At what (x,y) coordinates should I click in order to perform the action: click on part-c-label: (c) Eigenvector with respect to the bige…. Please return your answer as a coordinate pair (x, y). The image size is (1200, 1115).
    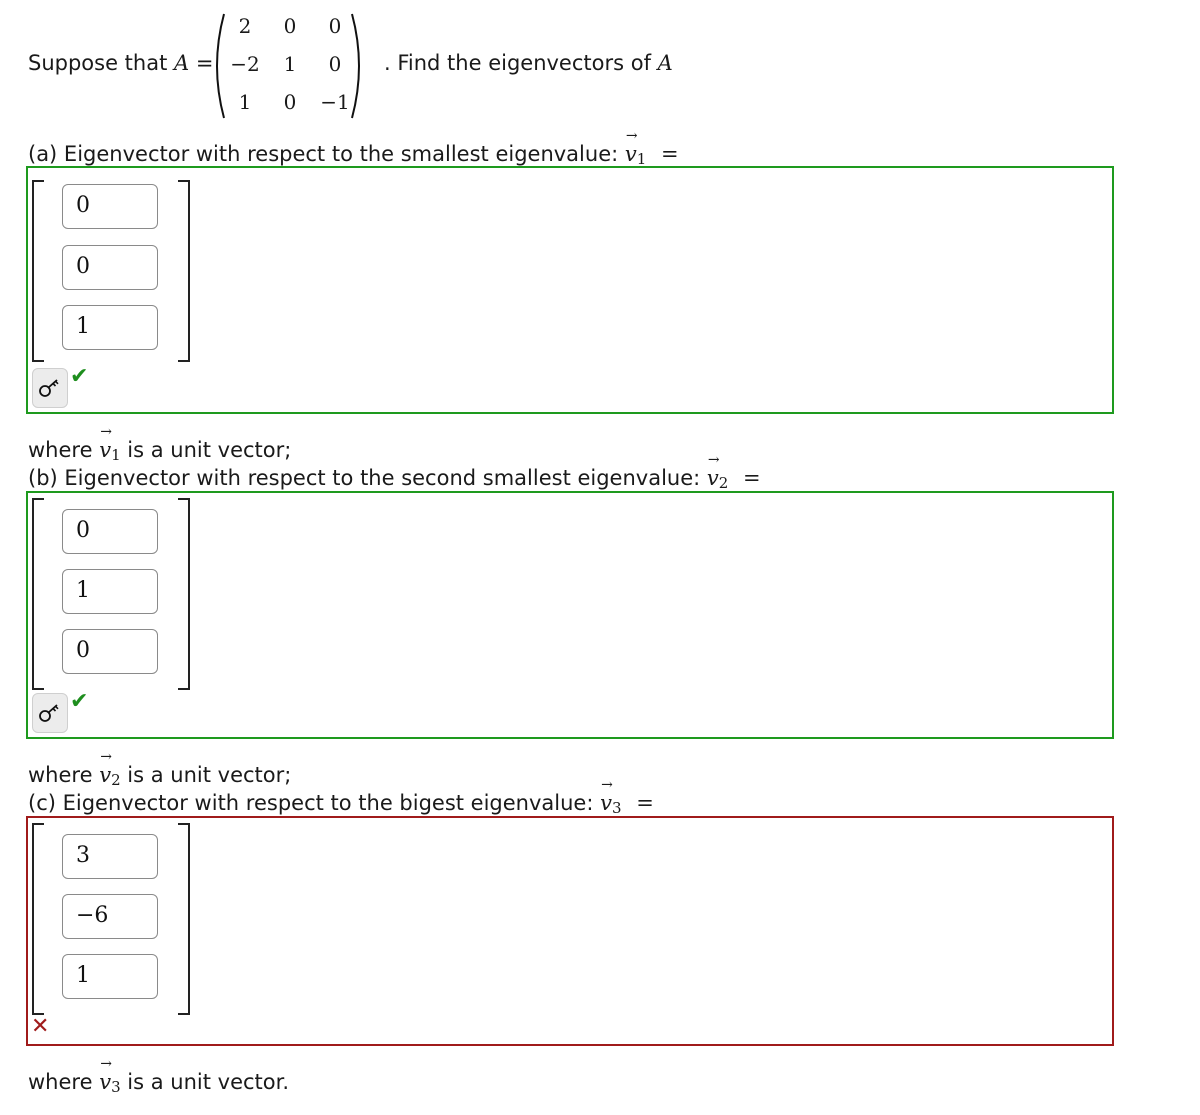
    Looking at the image, I should click on (341, 797).